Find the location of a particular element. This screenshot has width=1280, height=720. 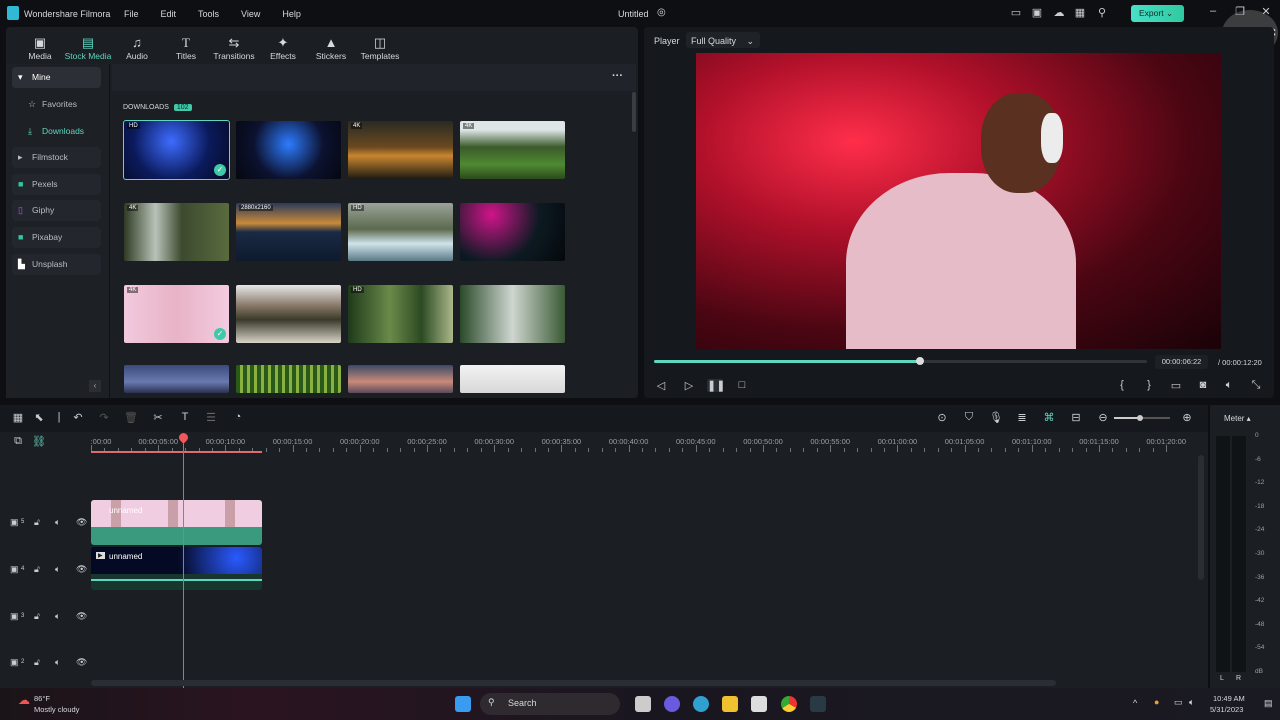

microphone-icon: 🎙︎ is located at coordinates (996, 417).